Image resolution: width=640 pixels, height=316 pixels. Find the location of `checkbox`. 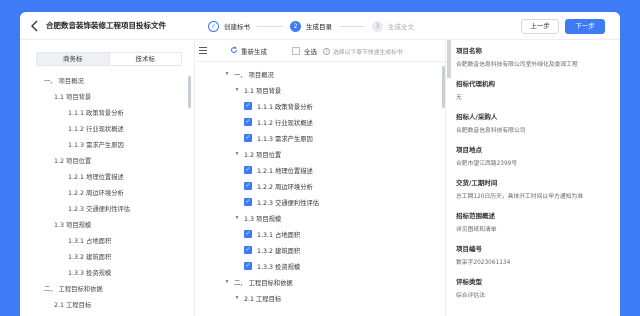

checkbox is located at coordinates (296, 51).